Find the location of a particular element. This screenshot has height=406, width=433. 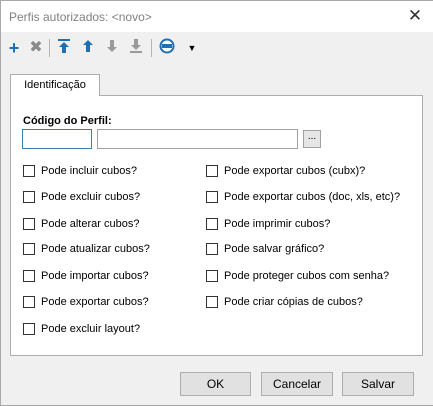

profile-name-input is located at coordinates (197, 139).